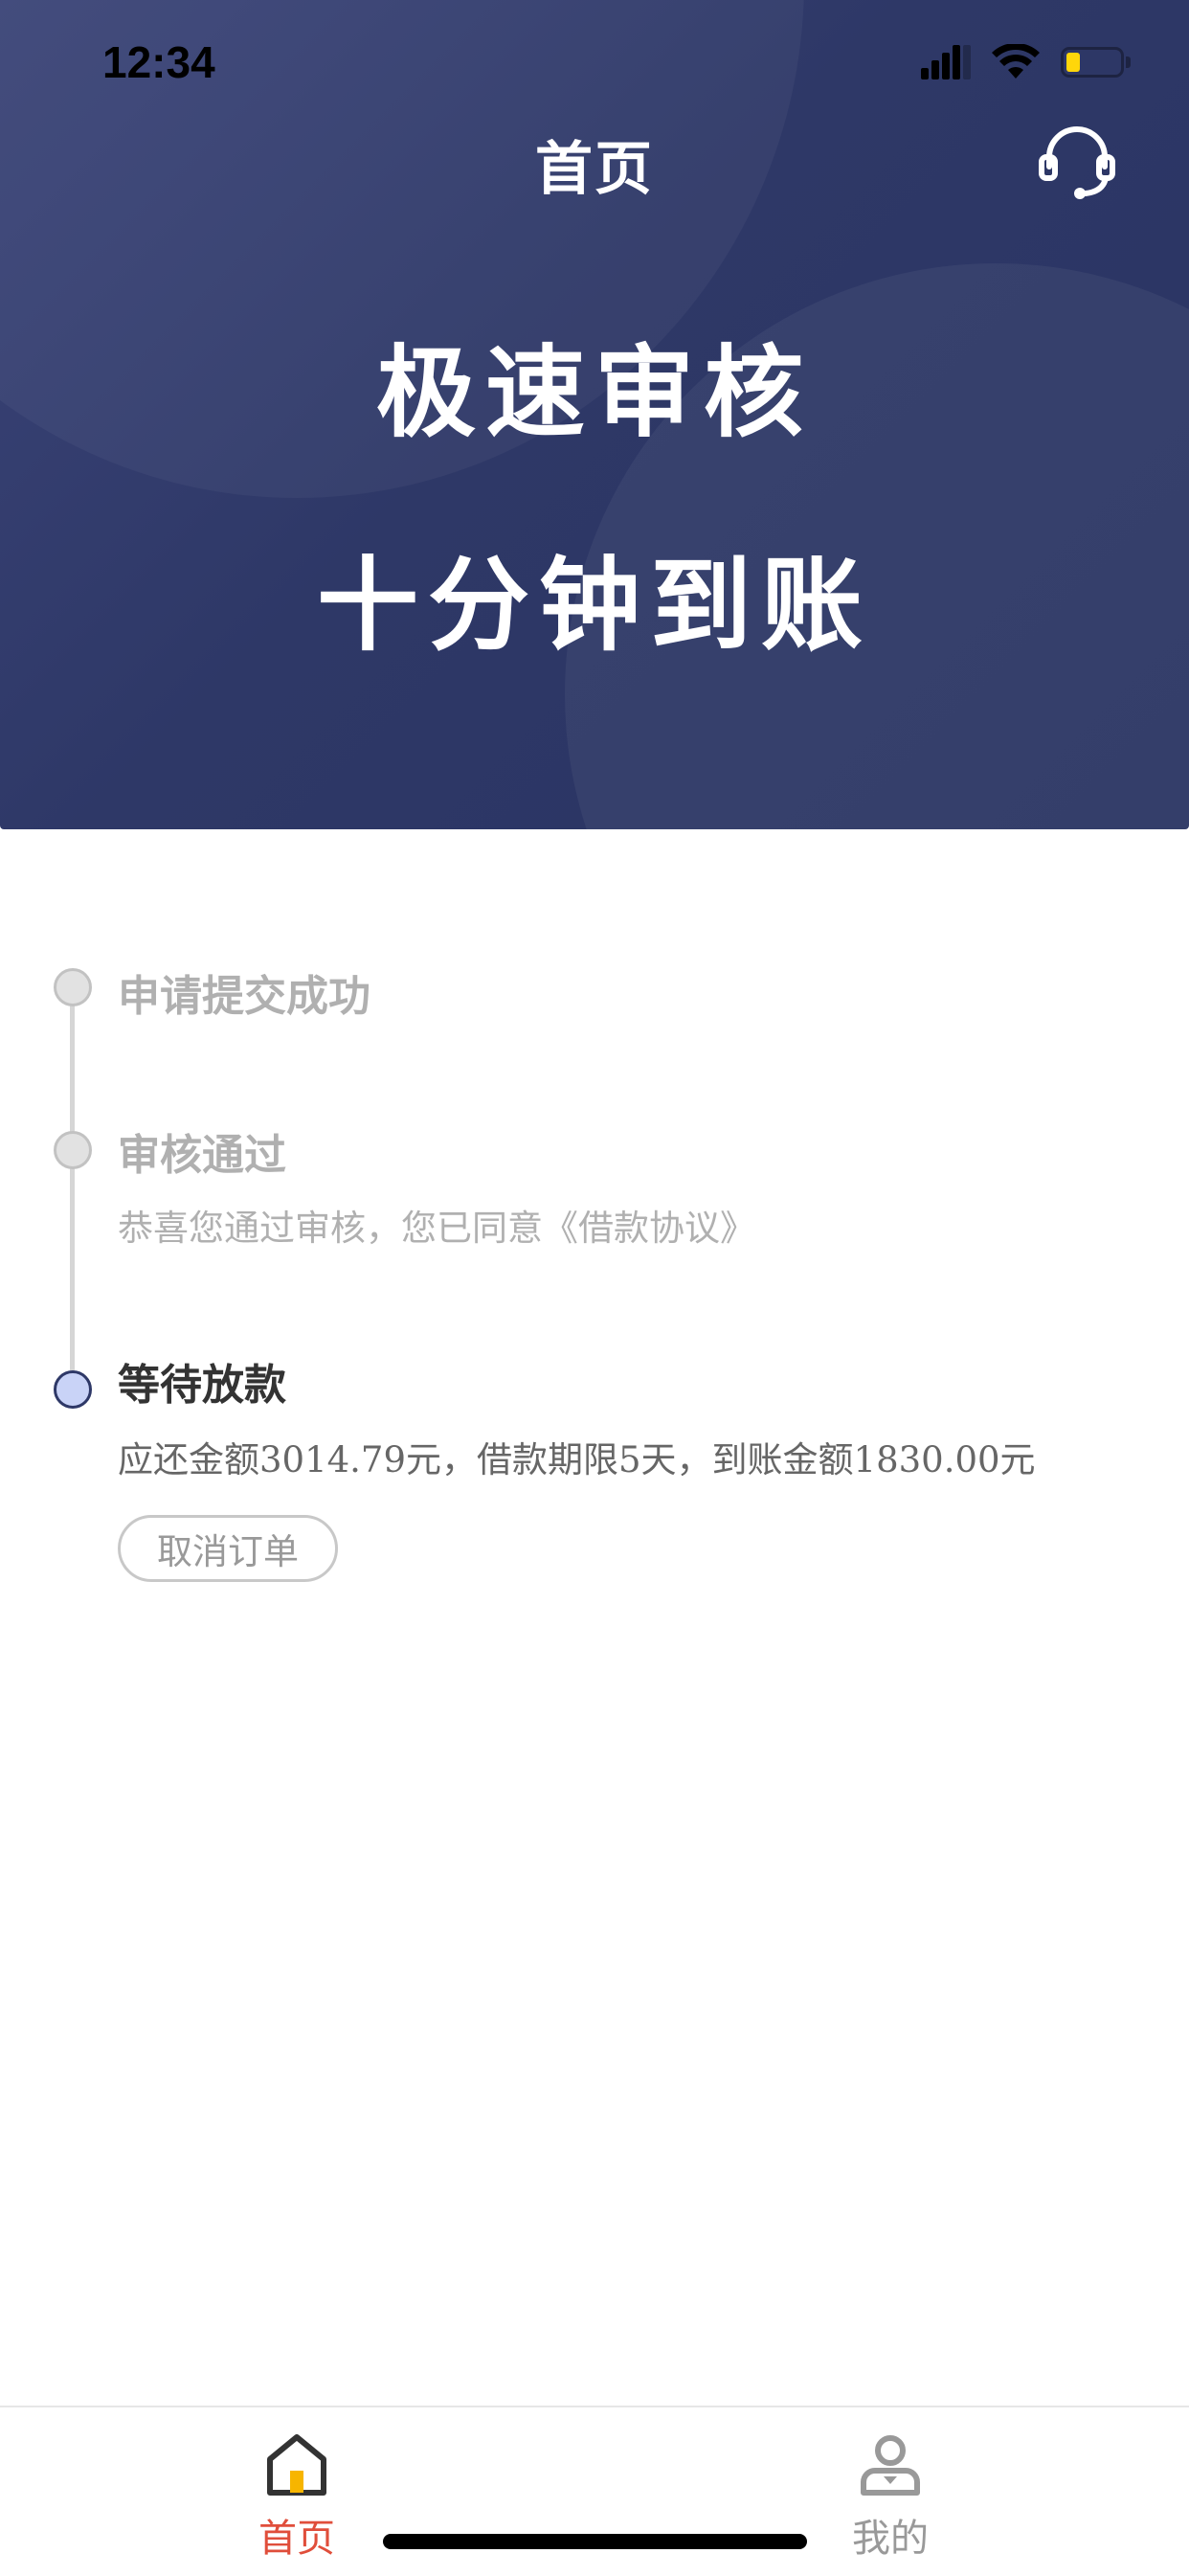 The image size is (1189, 2576). Describe the element at coordinates (1073, 62) in the screenshot. I see `battery-level` at that location.